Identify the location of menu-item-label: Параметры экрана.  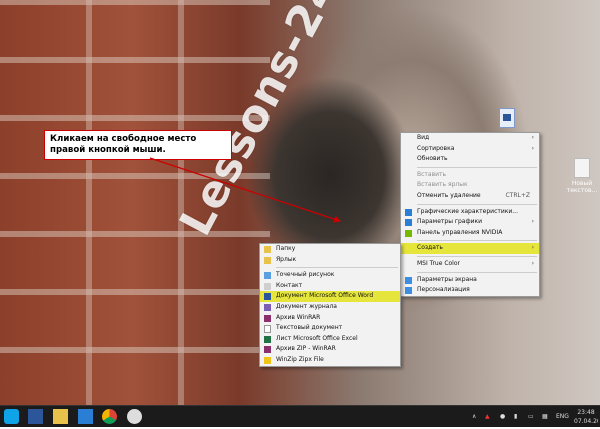
(447, 279).